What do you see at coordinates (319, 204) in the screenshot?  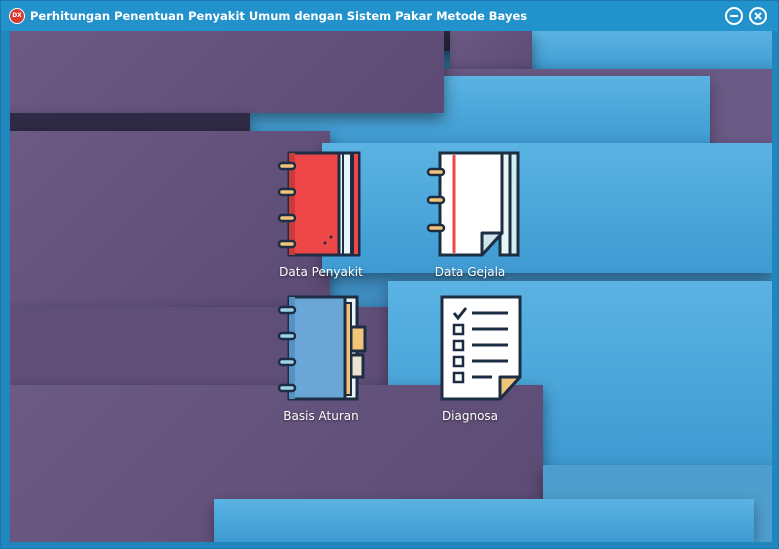 I see `red-notebook-icon` at bounding box center [319, 204].